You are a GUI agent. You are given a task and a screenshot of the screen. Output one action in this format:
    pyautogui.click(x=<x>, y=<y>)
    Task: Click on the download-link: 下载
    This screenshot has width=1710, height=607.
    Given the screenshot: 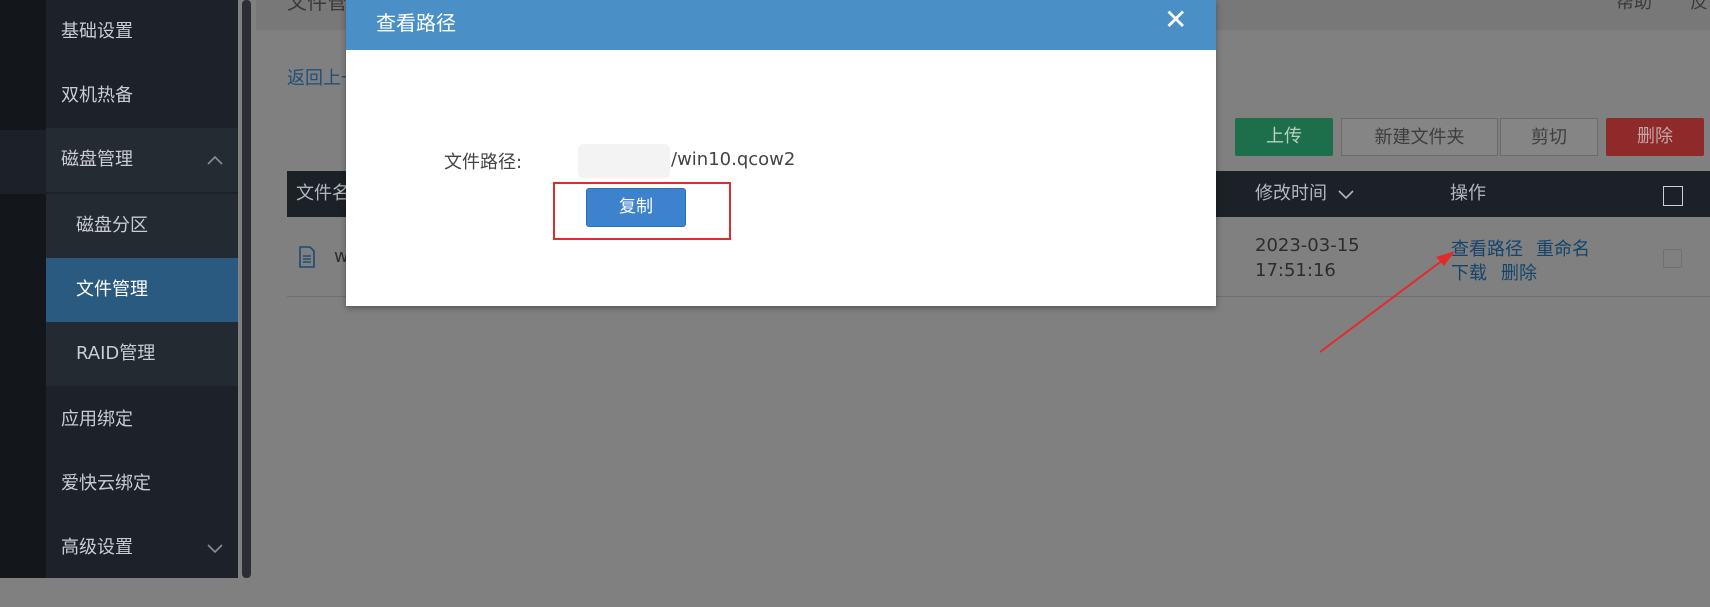 What is the action you would take?
    pyautogui.click(x=1469, y=272)
    